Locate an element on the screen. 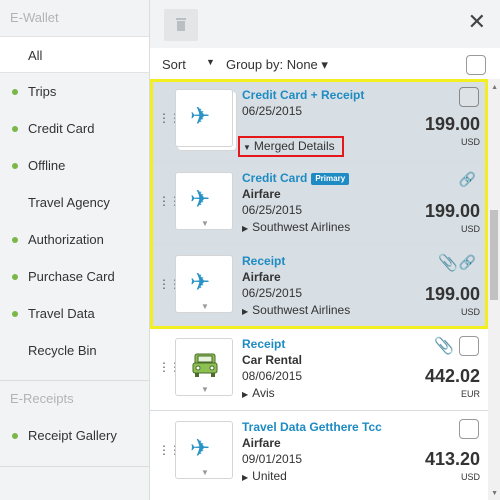 The width and height of the screenshot is (500, 500). sidebar-item-receipt-gallery: Receipt Gallery is located at coordinates (74, 435).